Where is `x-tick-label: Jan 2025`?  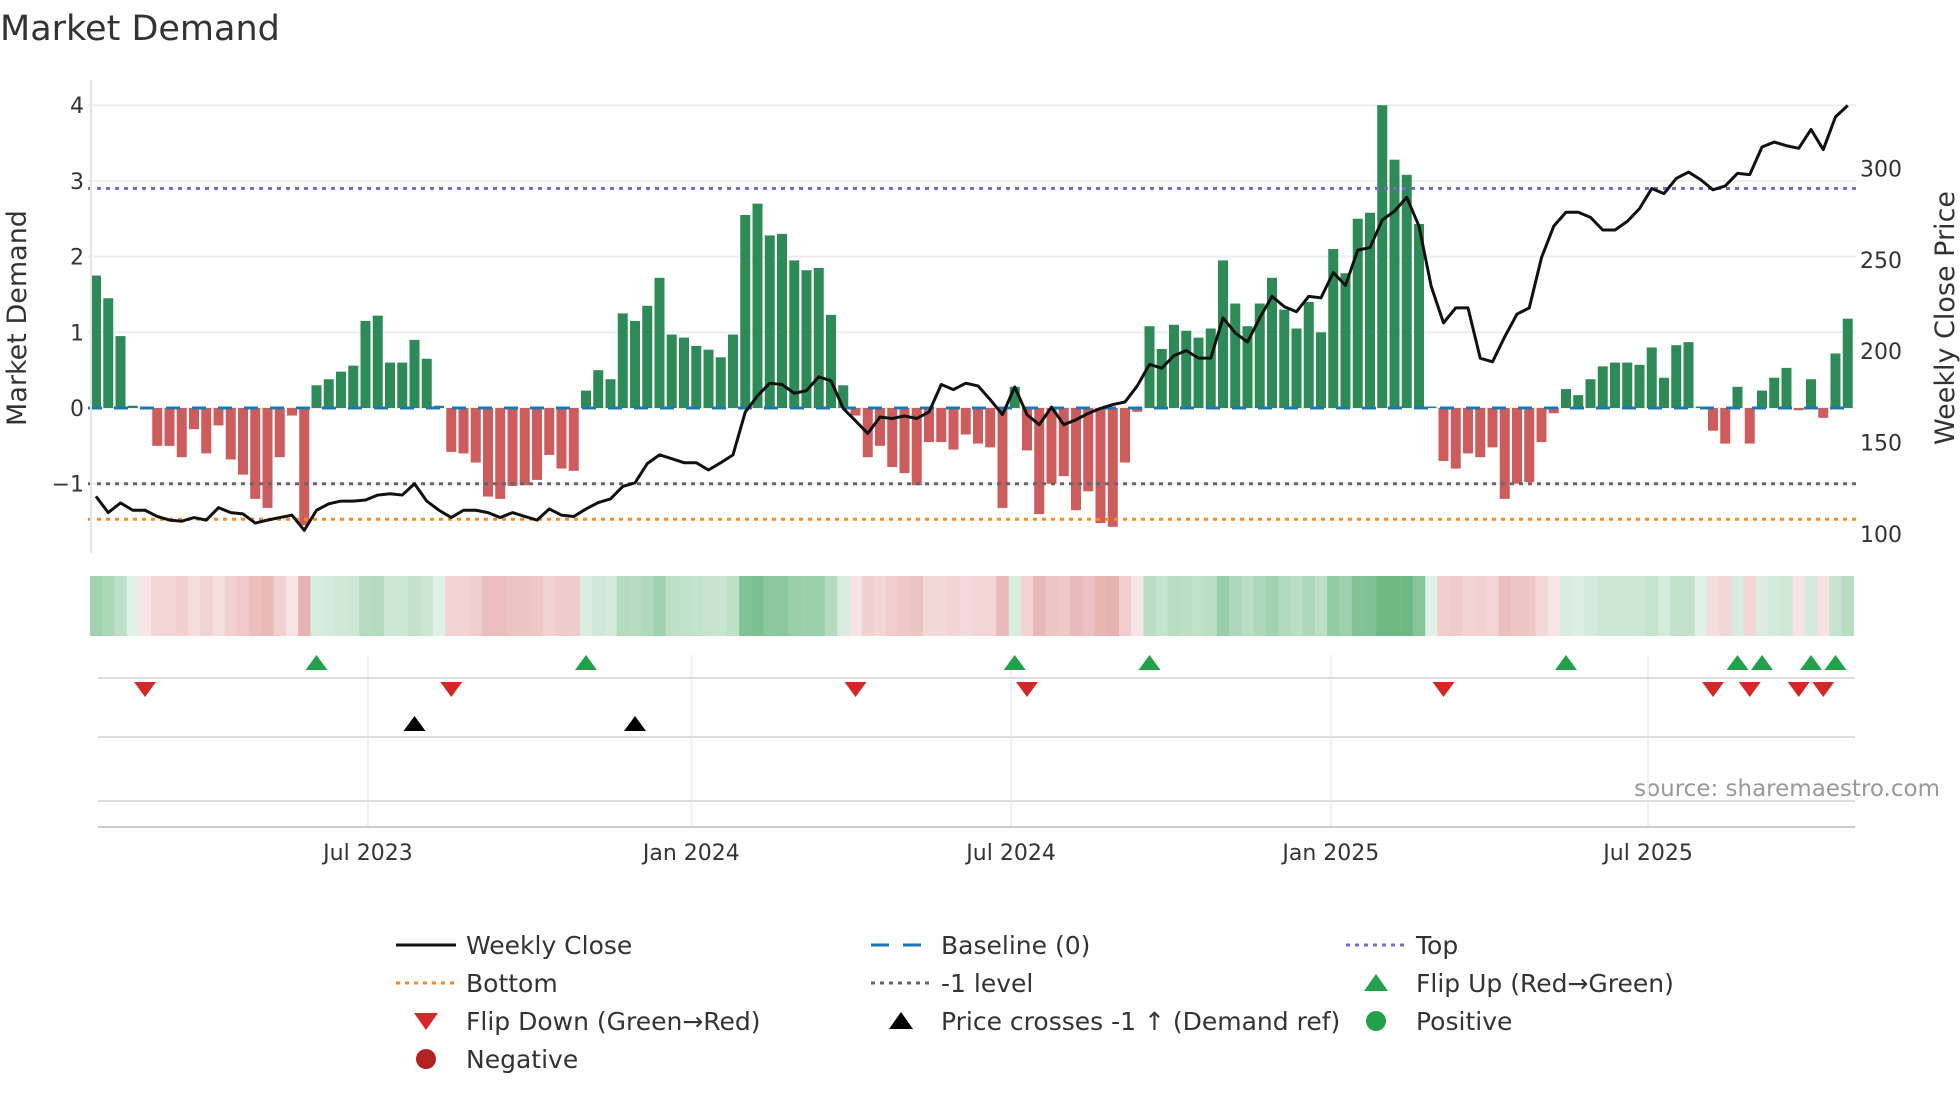
x-tick-label: Jan 2025 is located at coordinates (1329, 853).